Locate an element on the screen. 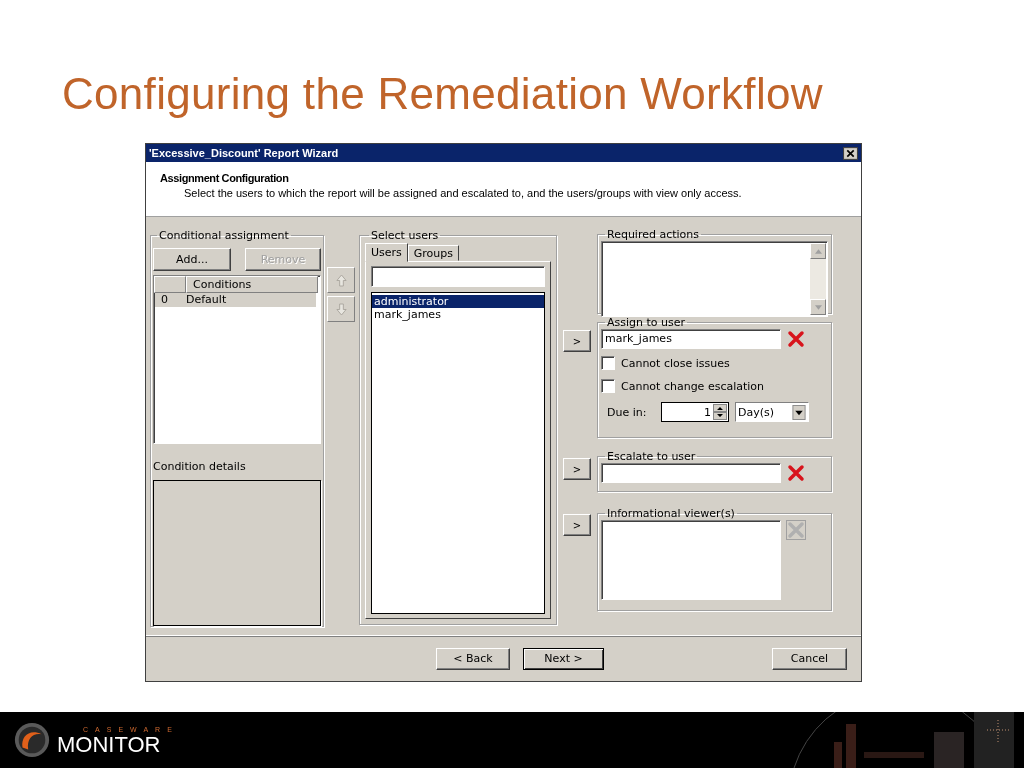 The width and height of the screenshot is (1024, 768). group-label: Conditional assignment is located at coordinates (224, 235).